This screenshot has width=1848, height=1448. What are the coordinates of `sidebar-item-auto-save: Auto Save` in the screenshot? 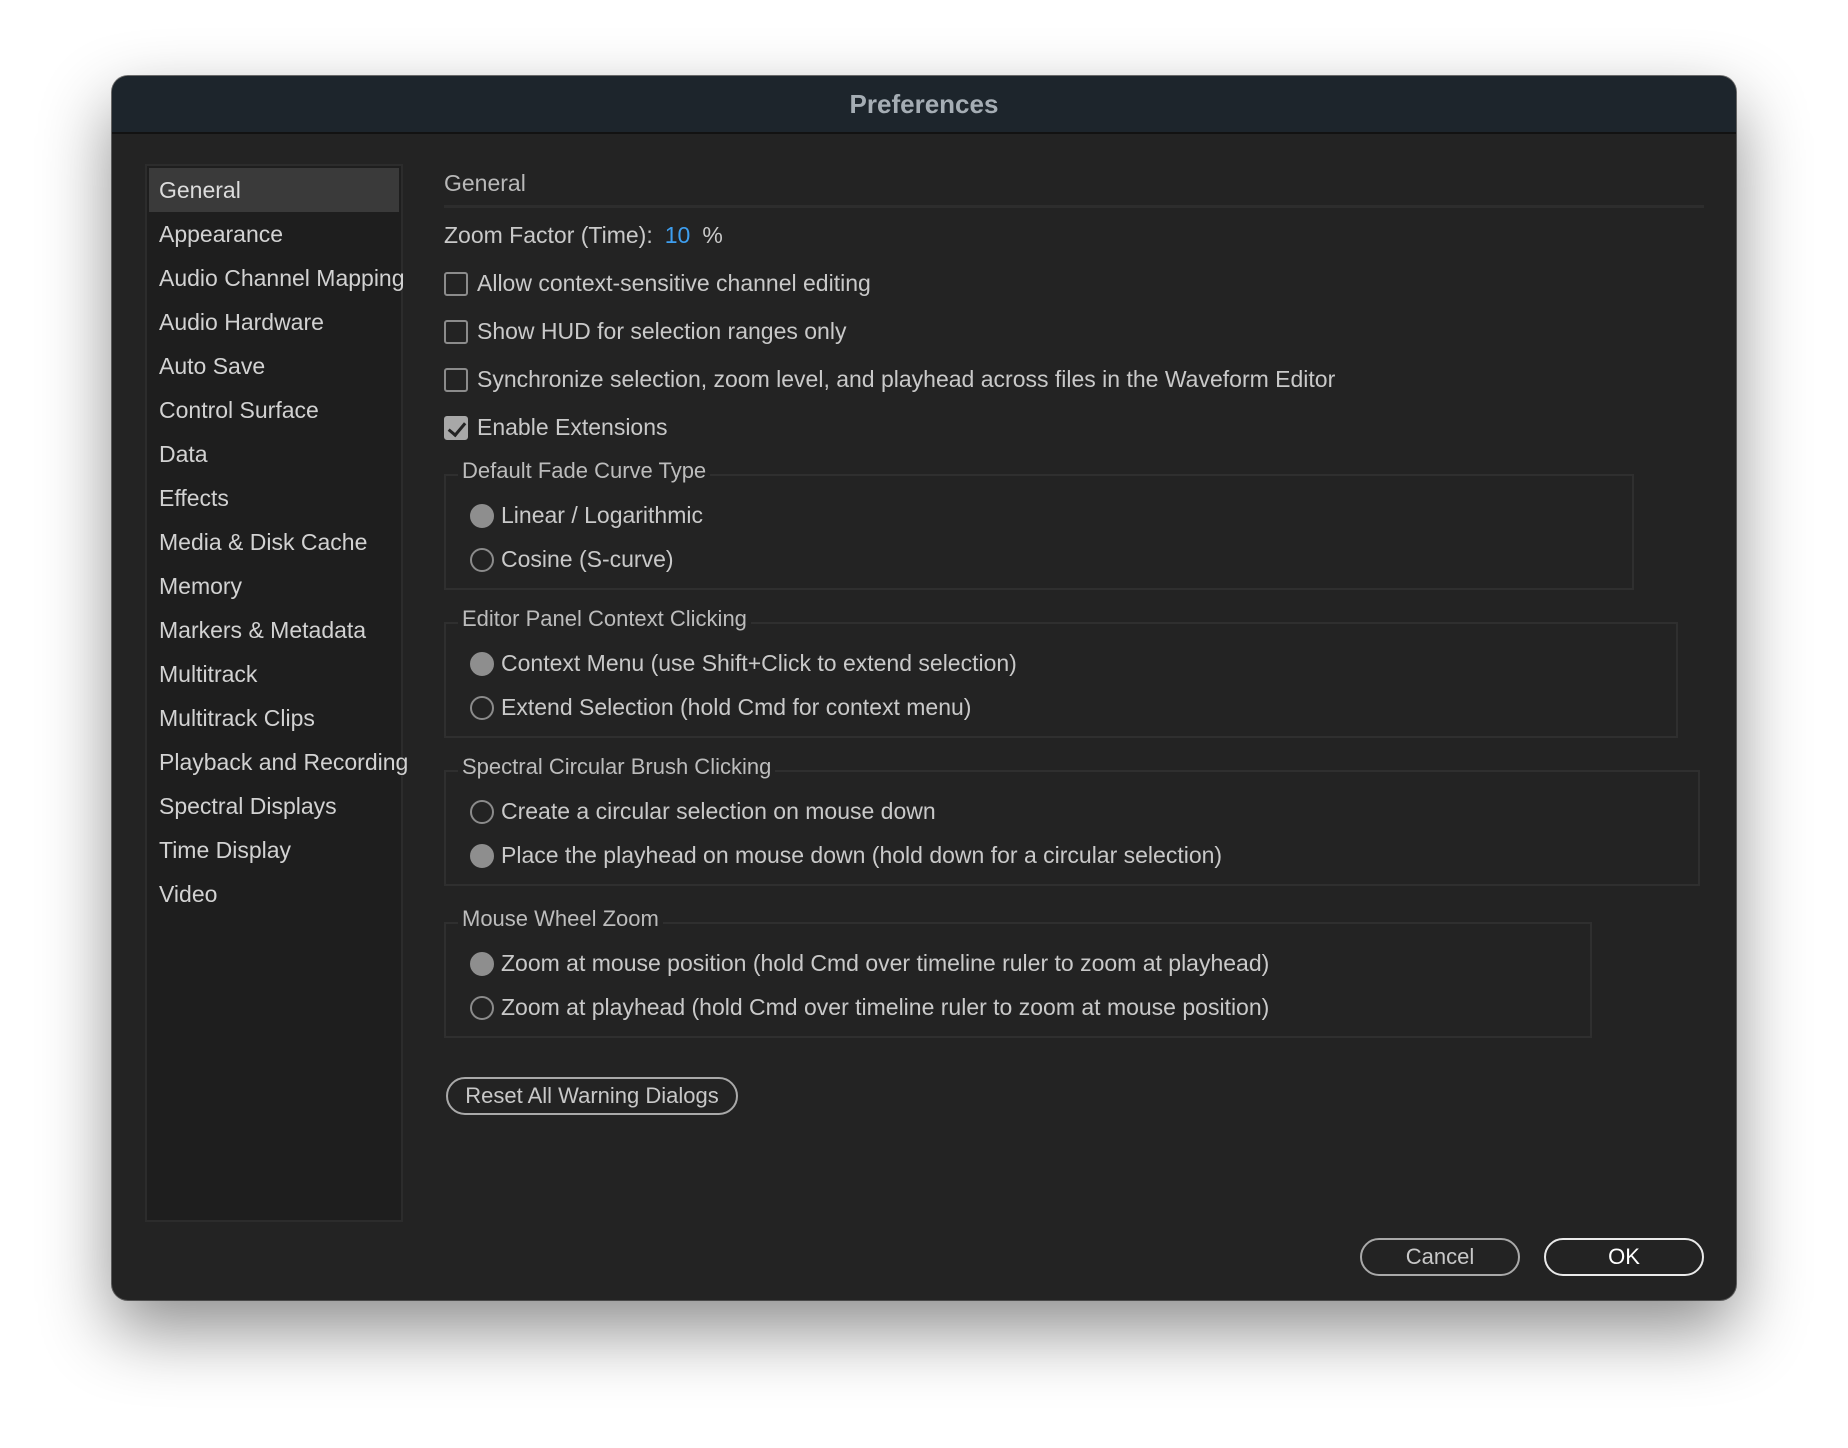 It's located at (274, 366).